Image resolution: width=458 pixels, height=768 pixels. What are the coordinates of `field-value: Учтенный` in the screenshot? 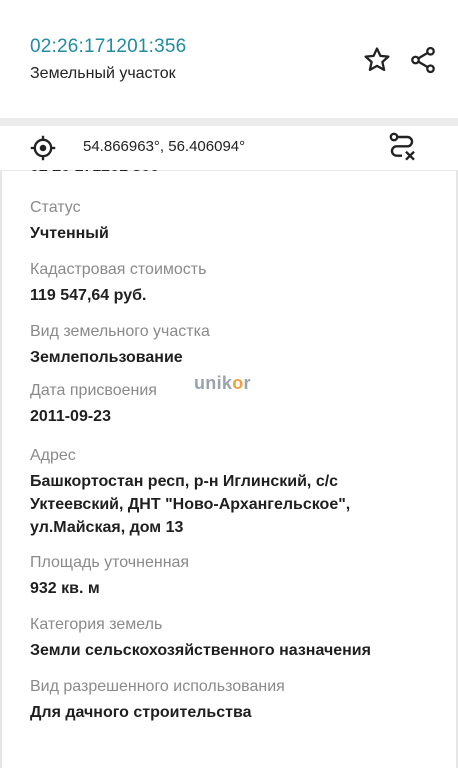 It's located at (69, 233).